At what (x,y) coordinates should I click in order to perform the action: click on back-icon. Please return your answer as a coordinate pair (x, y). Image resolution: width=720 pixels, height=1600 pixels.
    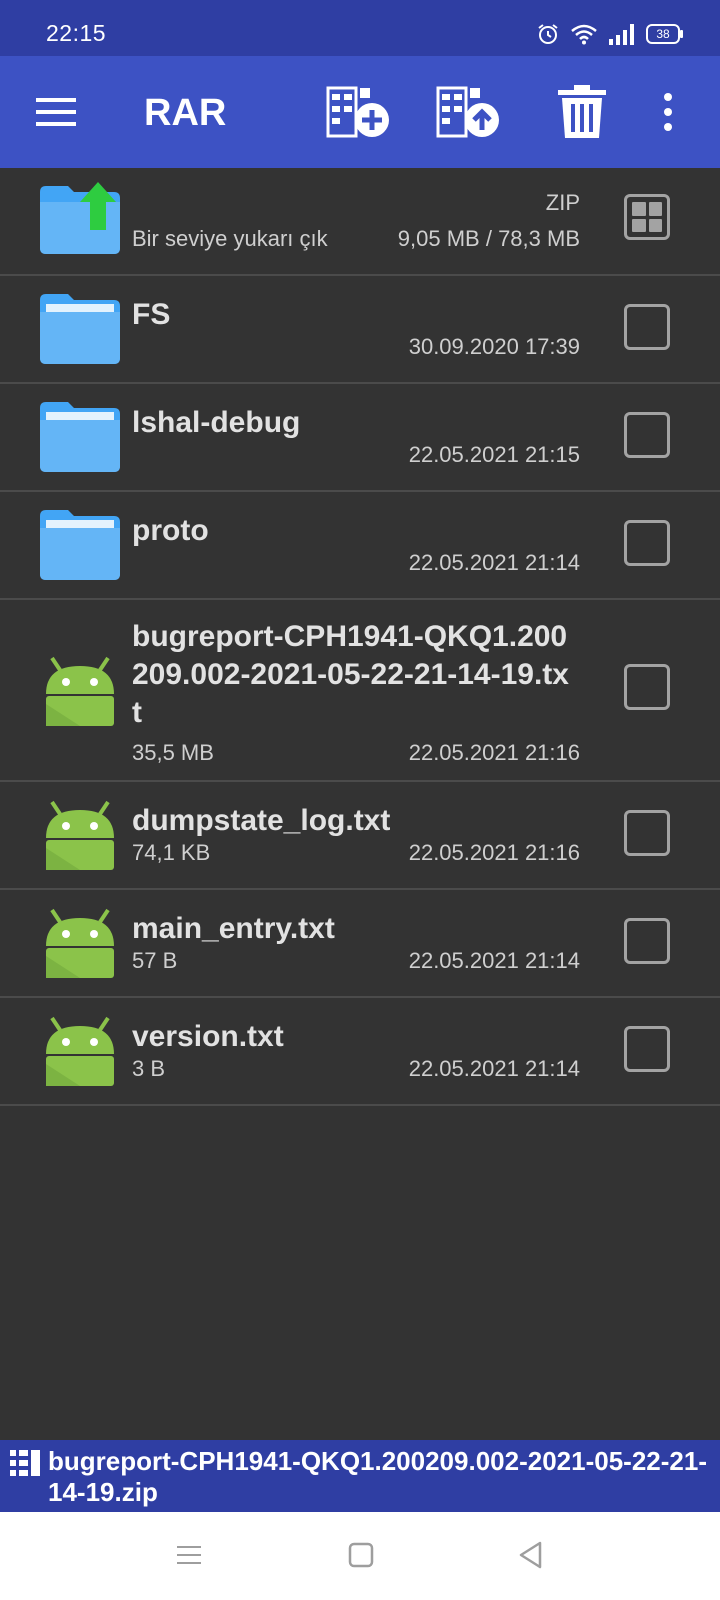
    Looking at the image, I should click on (531, 1555).